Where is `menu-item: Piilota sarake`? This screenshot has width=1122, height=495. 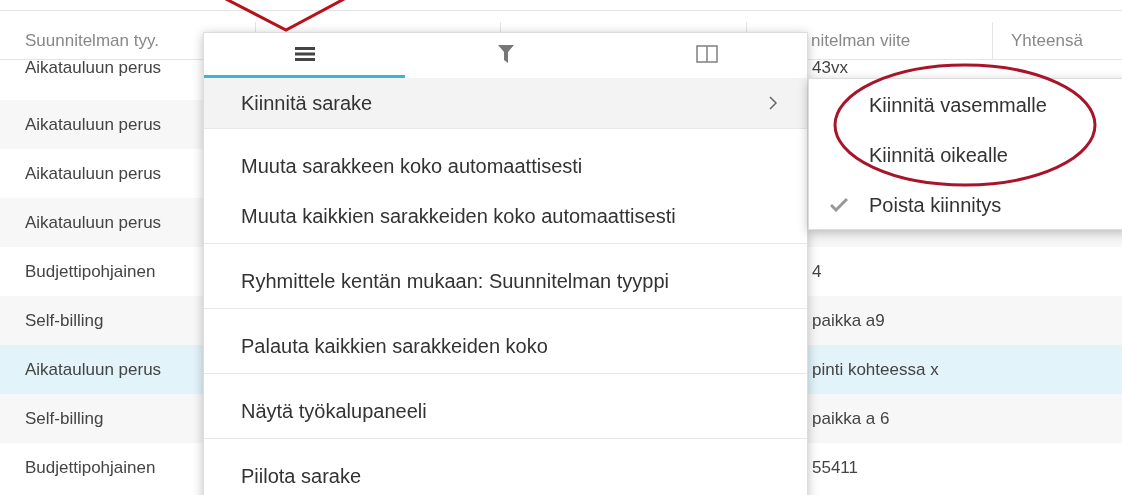 menu-item: Piilota sarake is located at coordinates (505, 473).